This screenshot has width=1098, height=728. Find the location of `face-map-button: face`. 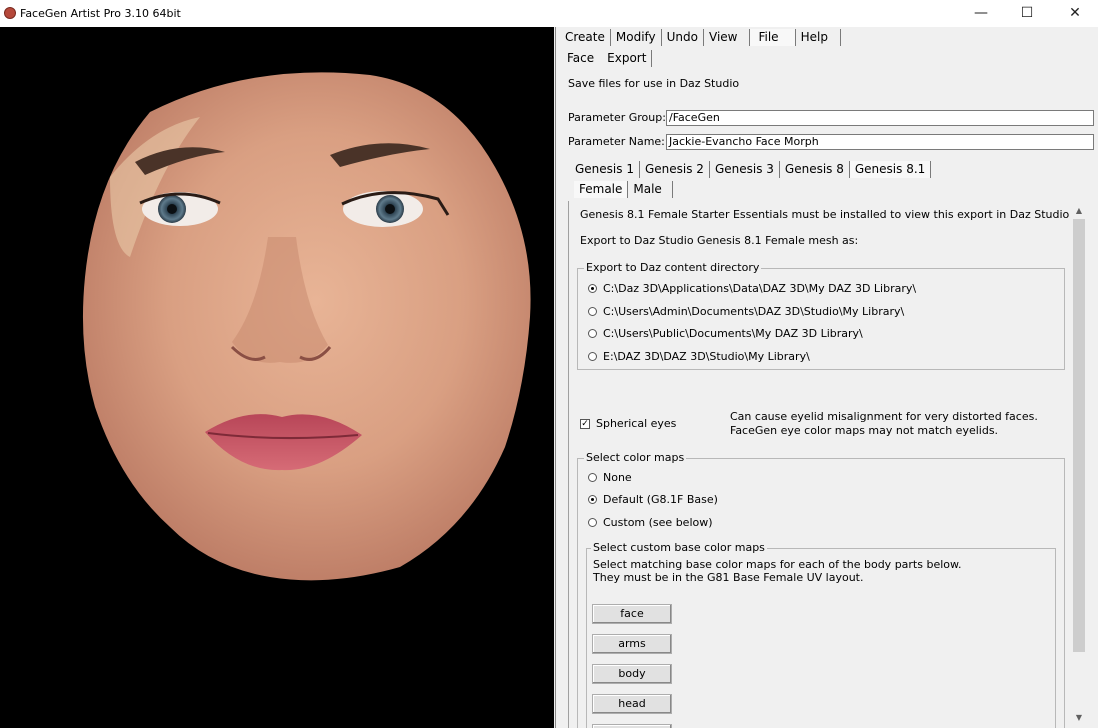

face-map-button: face is located at coordinates (632, 614).